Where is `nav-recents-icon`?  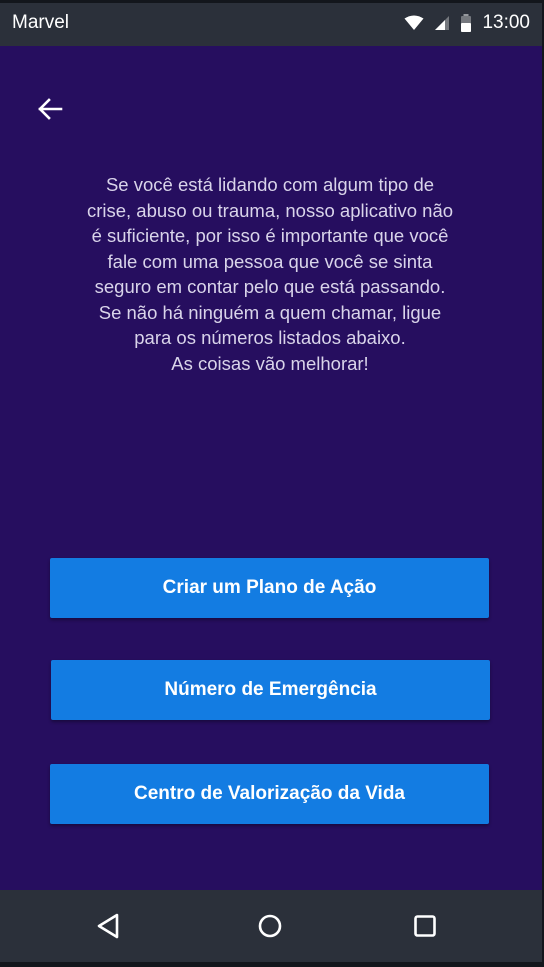 nav-recents-icon is located at coordinates (425, 928).